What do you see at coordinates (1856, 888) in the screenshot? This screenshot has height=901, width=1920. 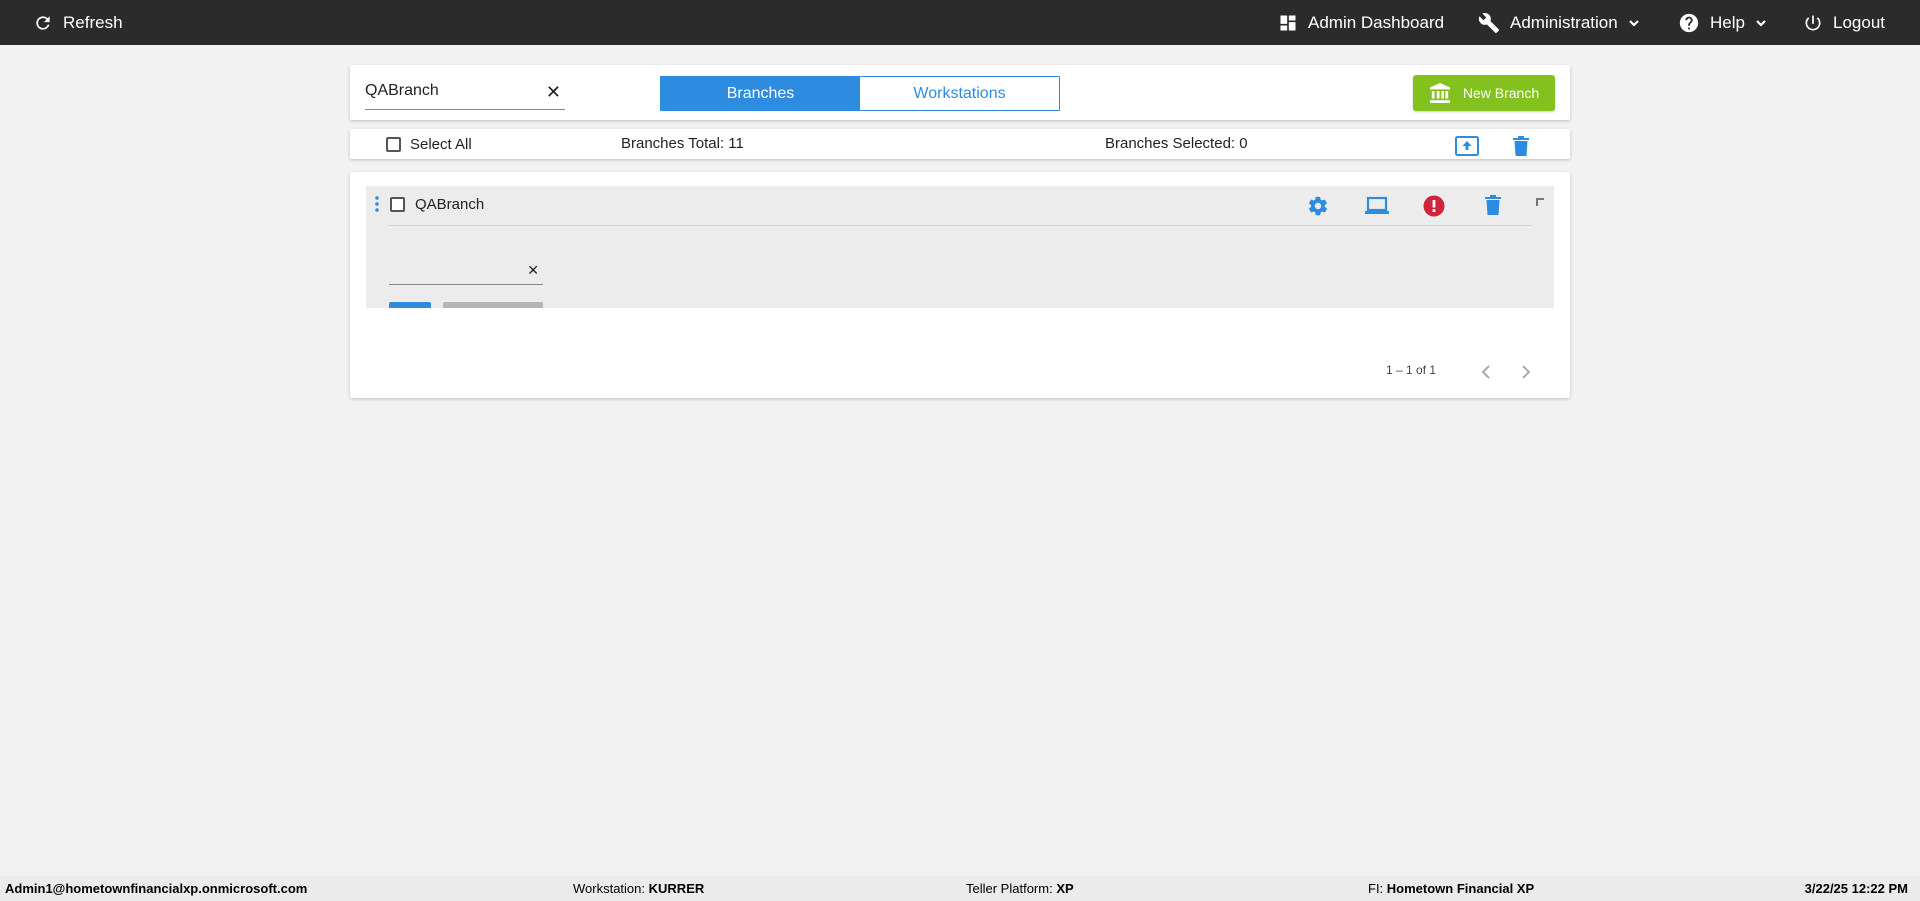 I see `footer-datetime: 3/22/25 12:22 PM` at bounding box center [1856, 888].